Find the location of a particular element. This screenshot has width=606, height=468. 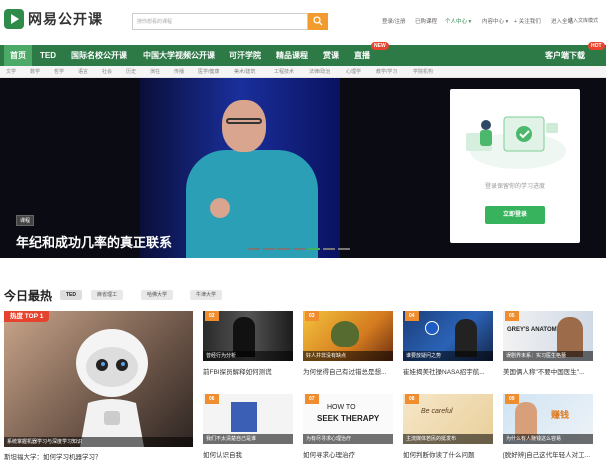

search-input: 搜你想看的课程 is located at coordinates (220, 21).